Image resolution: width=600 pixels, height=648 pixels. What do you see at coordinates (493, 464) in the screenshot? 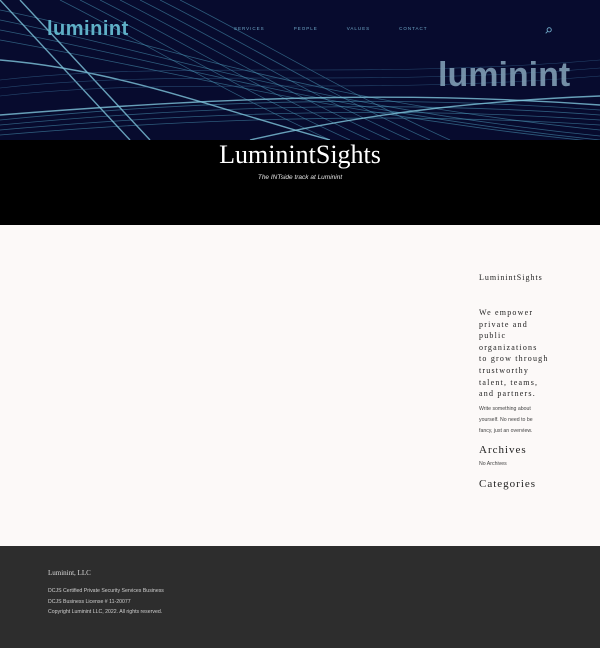
I see `archives-empty-text: No Archives` at bounding box center [493, 464].